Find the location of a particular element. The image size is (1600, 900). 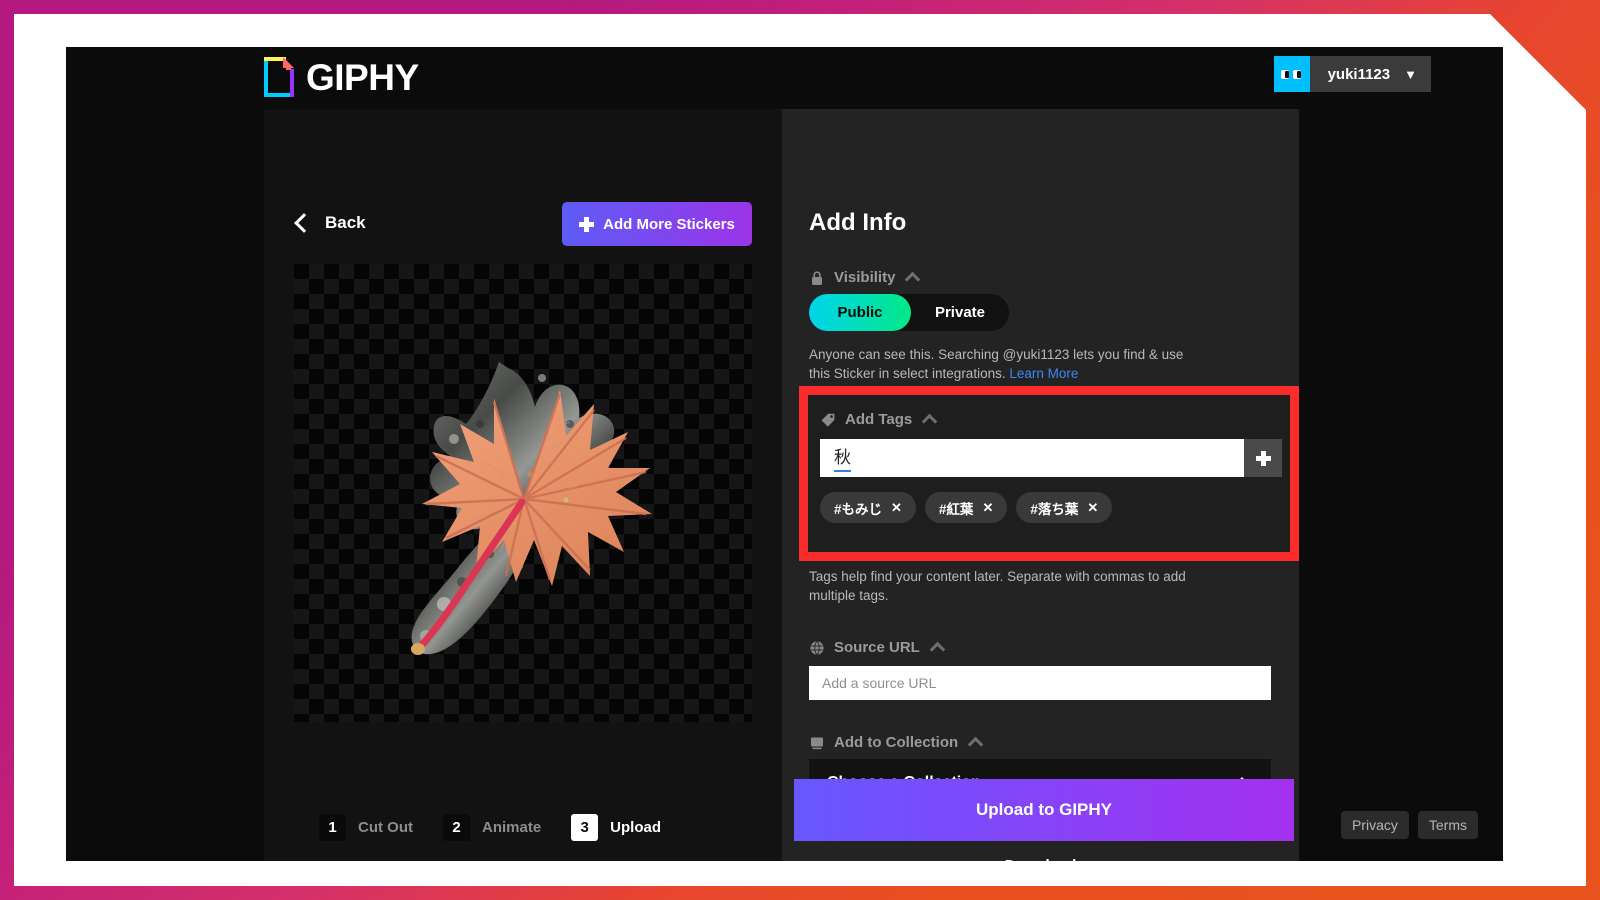

add-more-stickers-label: Add More Stickers is located at coordinates (669, 224).